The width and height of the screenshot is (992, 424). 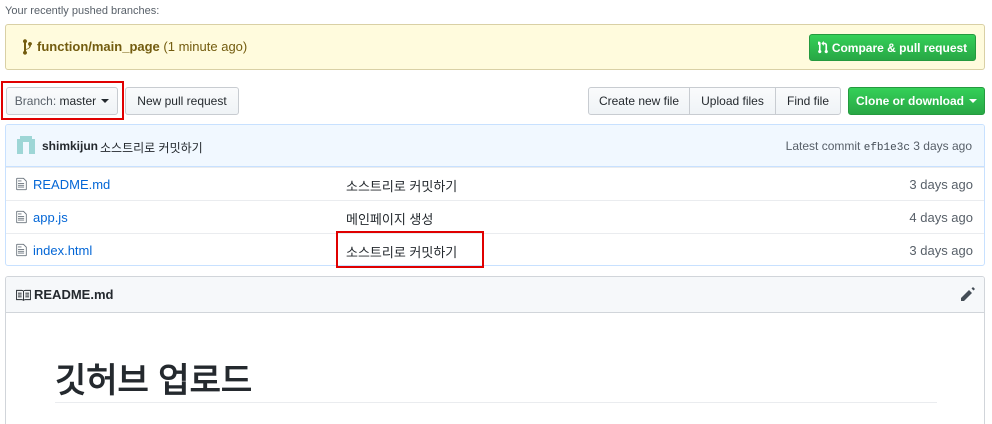 What do you see at coordinates (50, 217) in the screenshot?
I see `file-name: app.js` at bounding box center [50, 217].